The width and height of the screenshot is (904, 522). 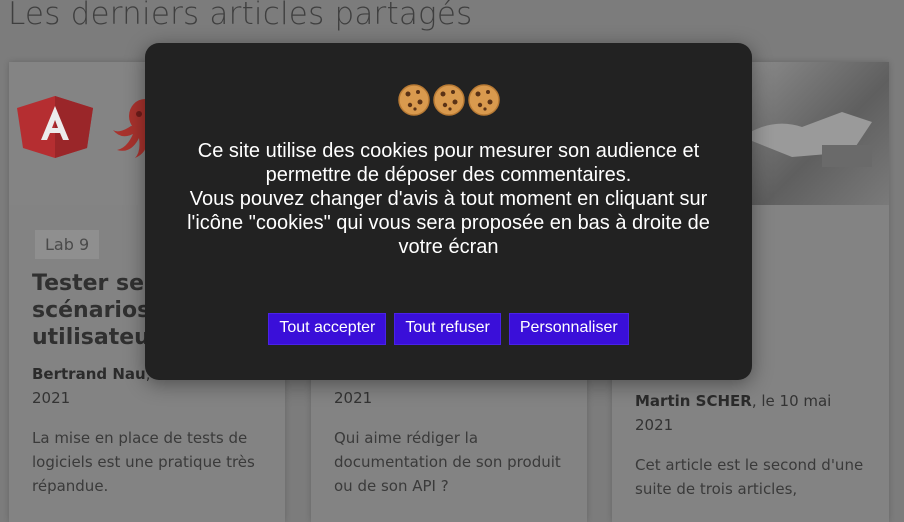 I want to click on section-title: Les derniers articles partagés, so click(x=240, y=16).